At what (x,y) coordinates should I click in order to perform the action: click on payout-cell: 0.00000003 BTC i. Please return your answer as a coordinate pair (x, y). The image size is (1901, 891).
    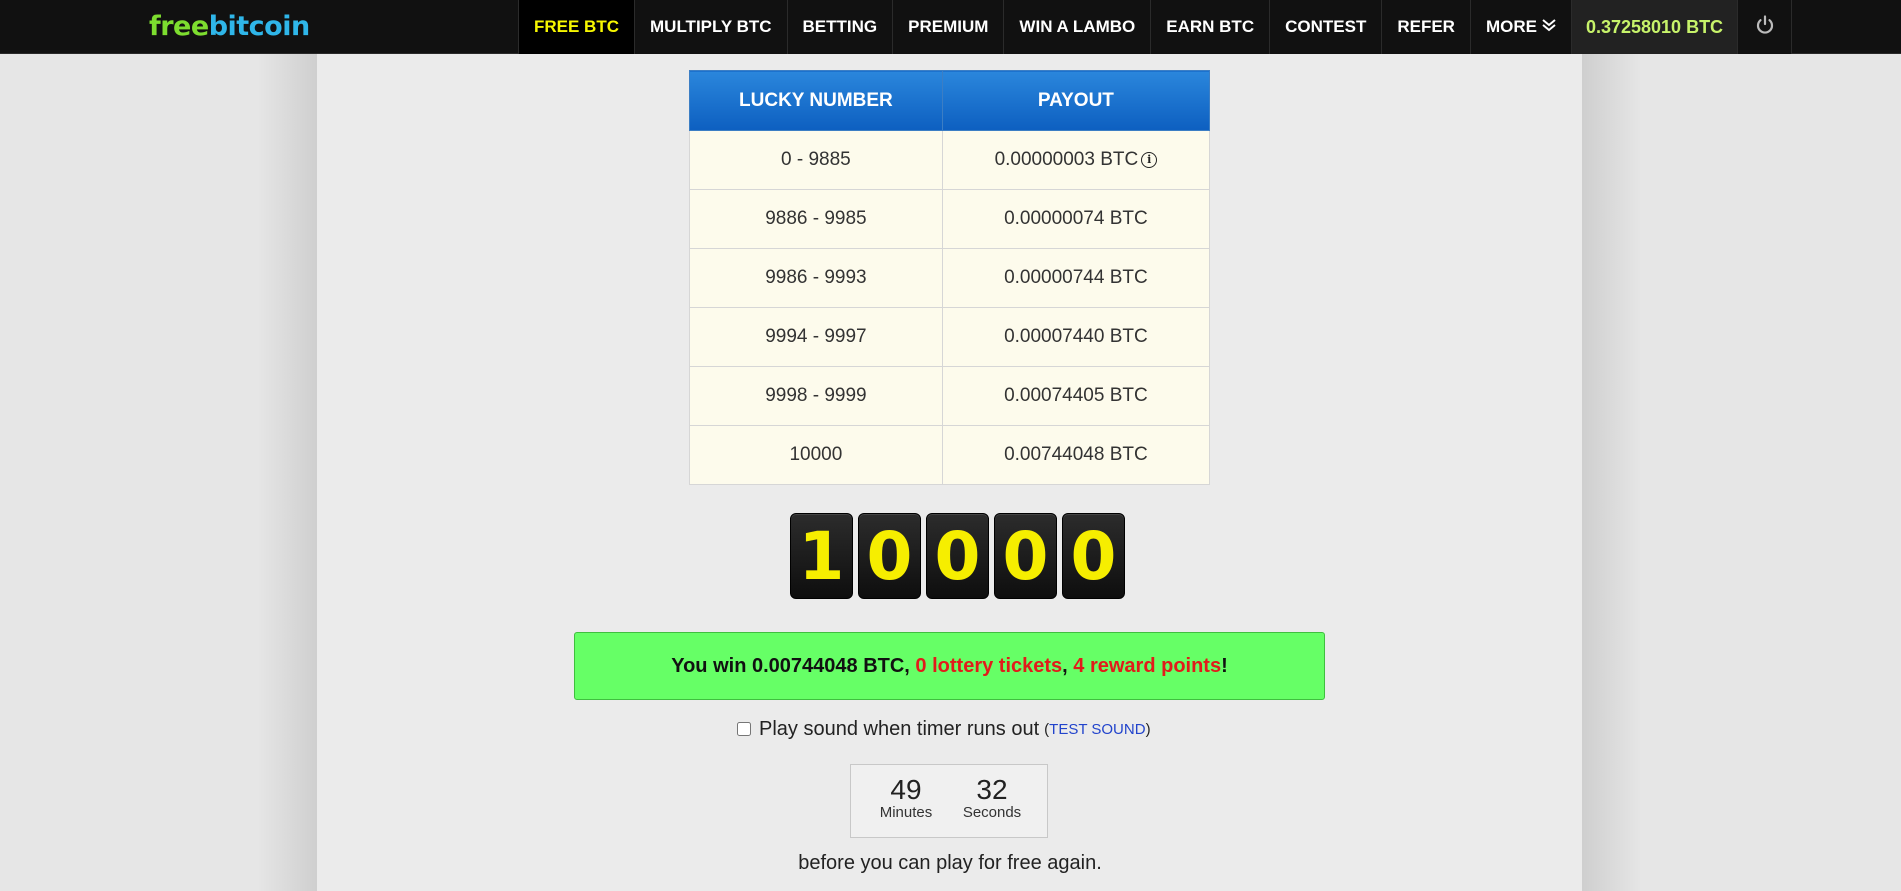
    Looking at the image, I should click on (1076, 160).